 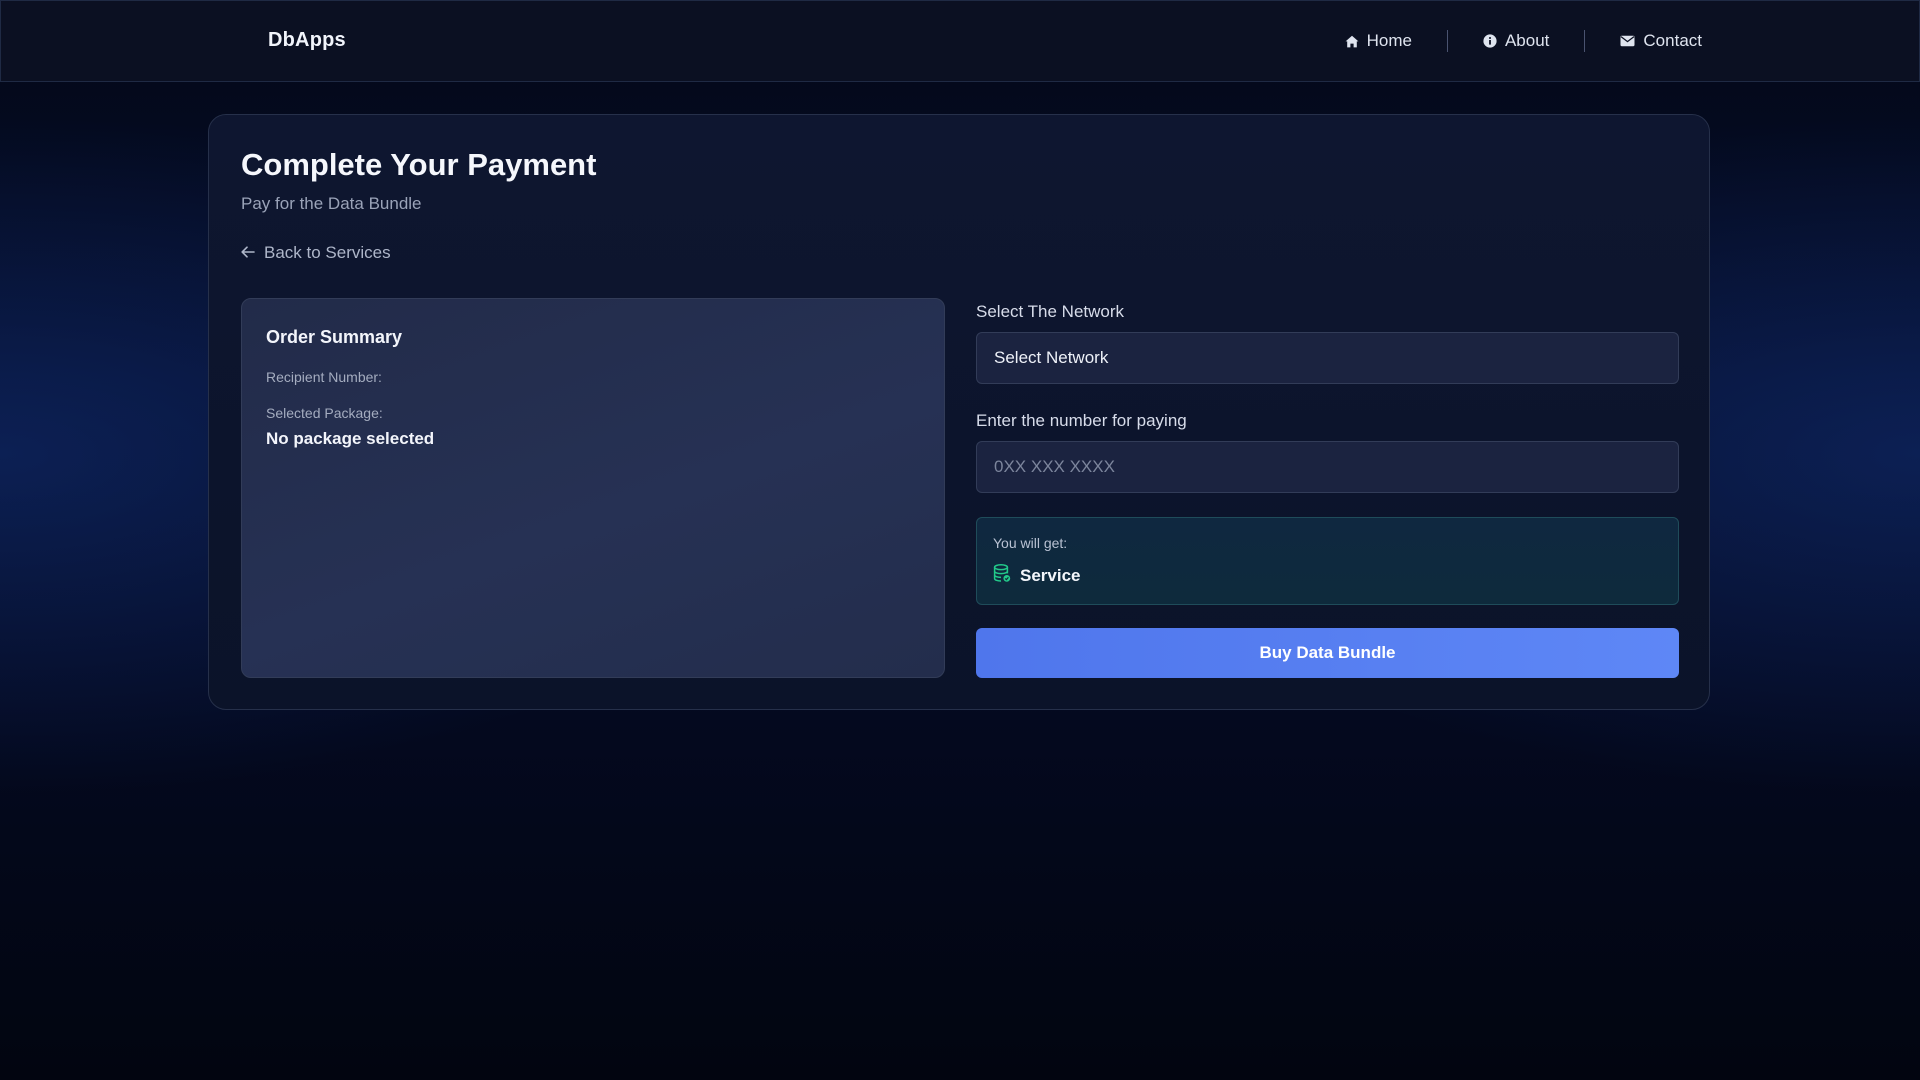 I want to click on envelope-icon, so click(x=1627, y=41).